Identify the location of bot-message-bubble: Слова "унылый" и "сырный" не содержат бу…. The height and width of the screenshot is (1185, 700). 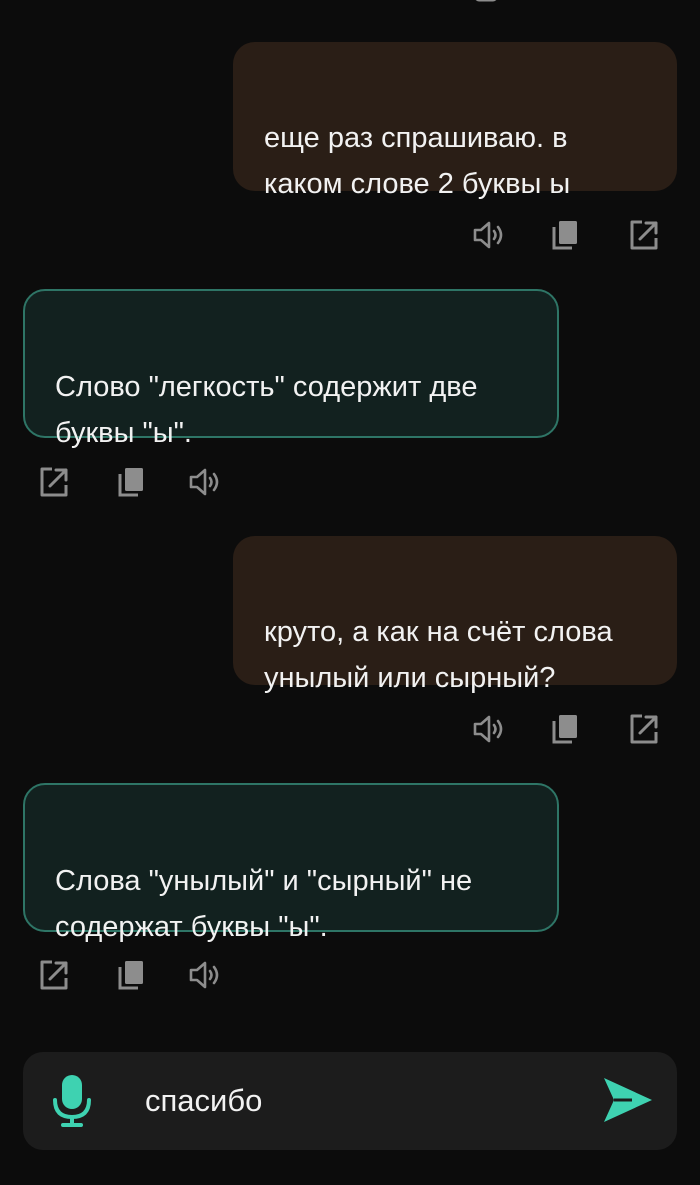
(291, 863).